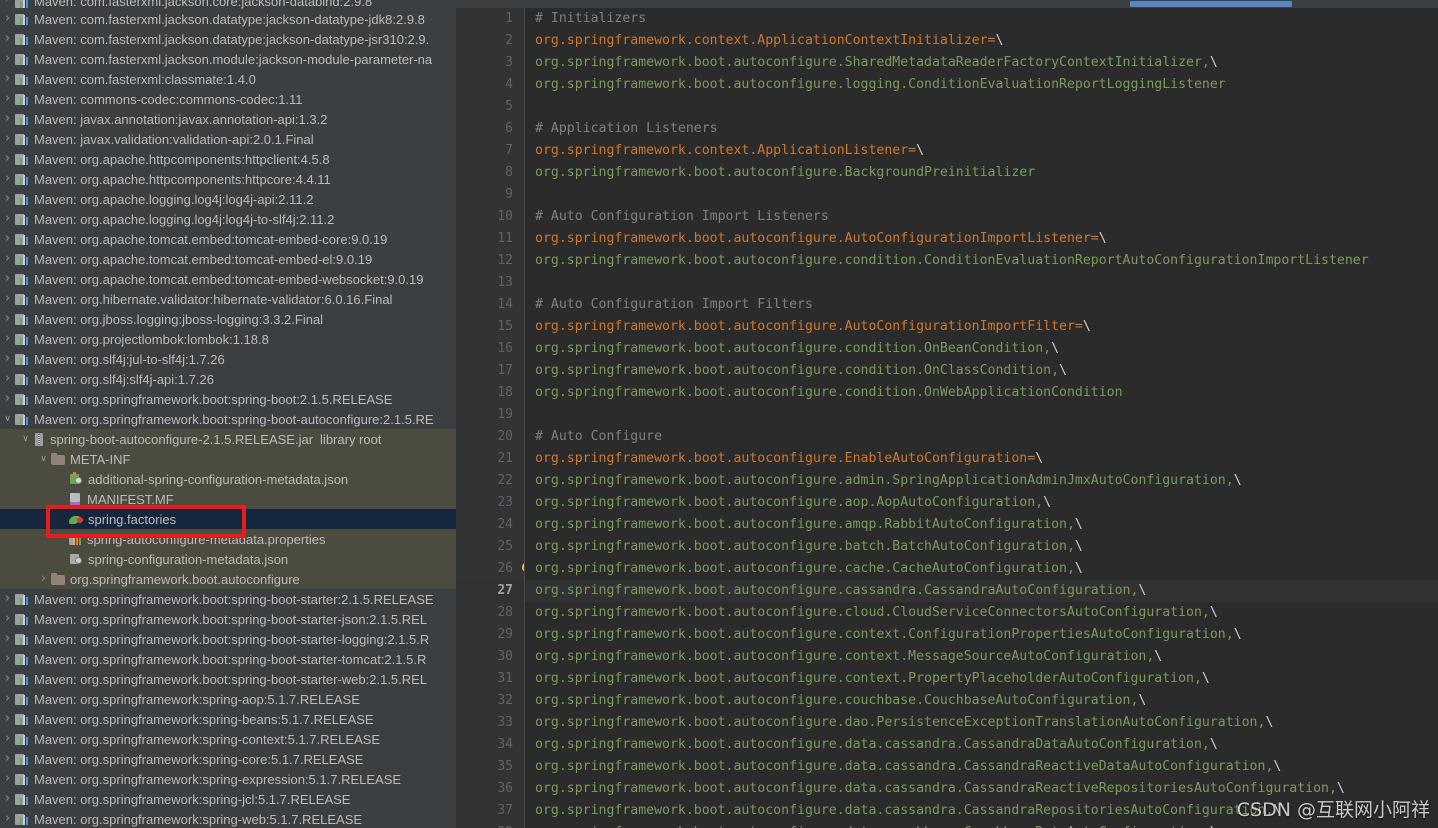 The image size is (1438, 828). Describe the element at coordinates (981, 305) in the screenshot. I see `code-line: # Auto Configuration Import Filters` at that location.